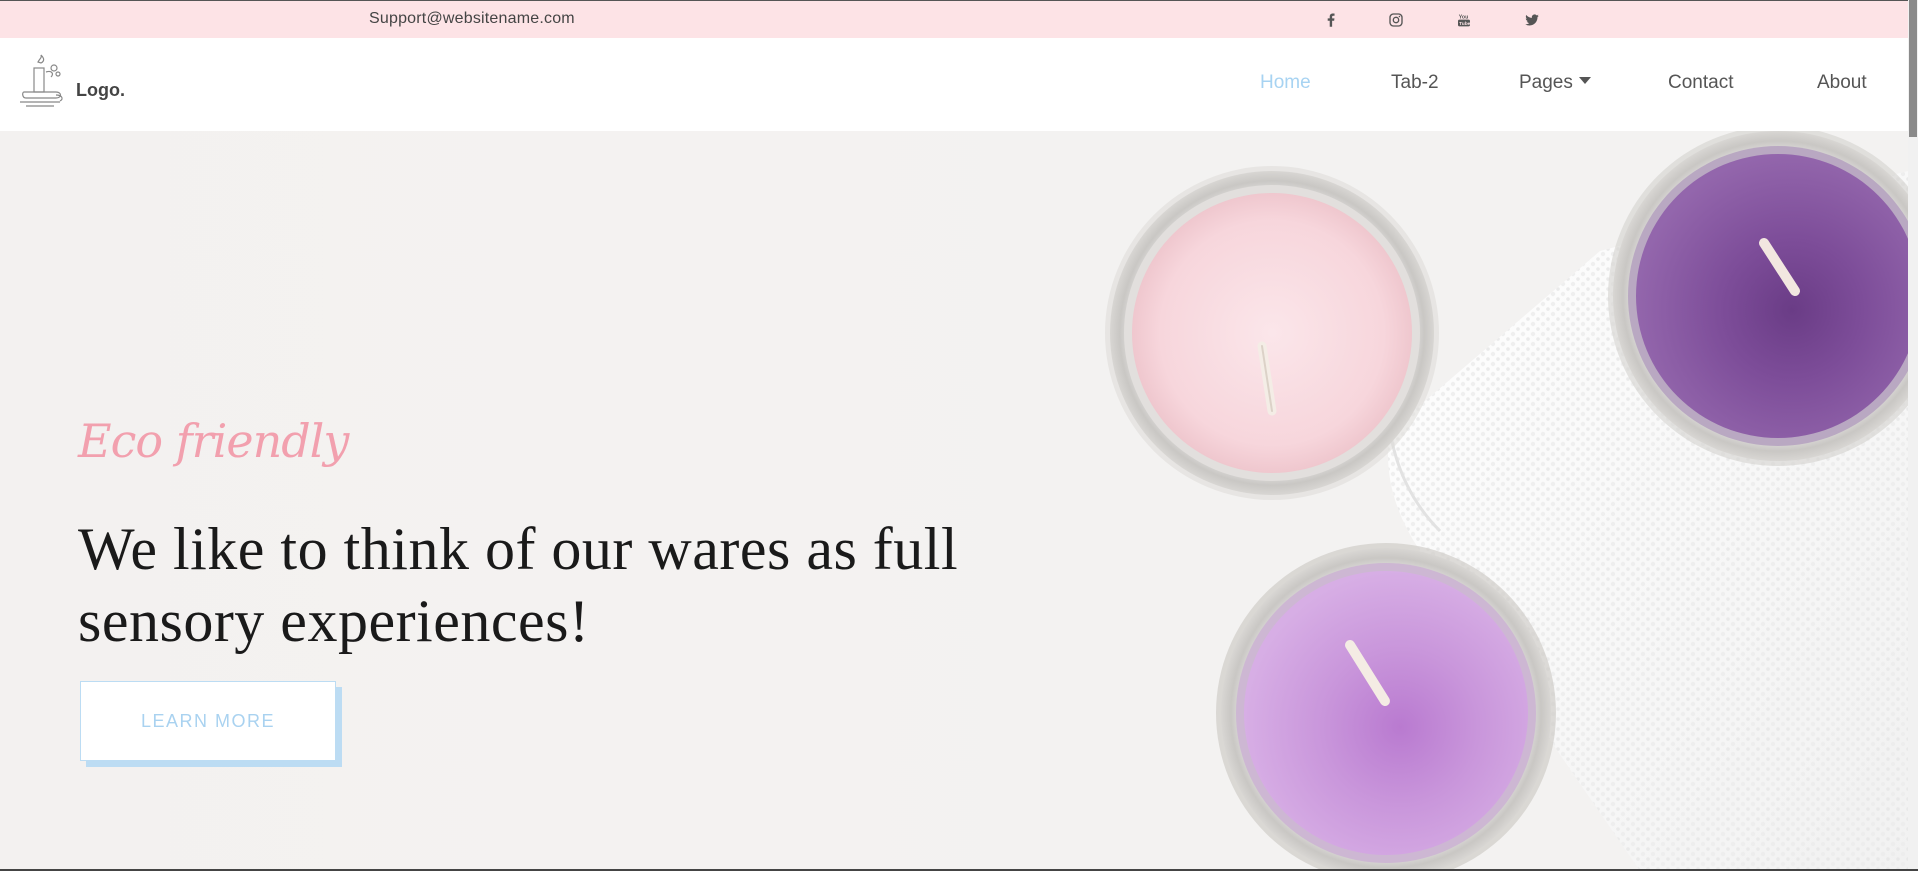 This screenshot has width=1918, height=871. What do you see at coordinates (100, 90) in the screenshot?
I see `logo-text: Logo.` at bounding box center [100, 90].